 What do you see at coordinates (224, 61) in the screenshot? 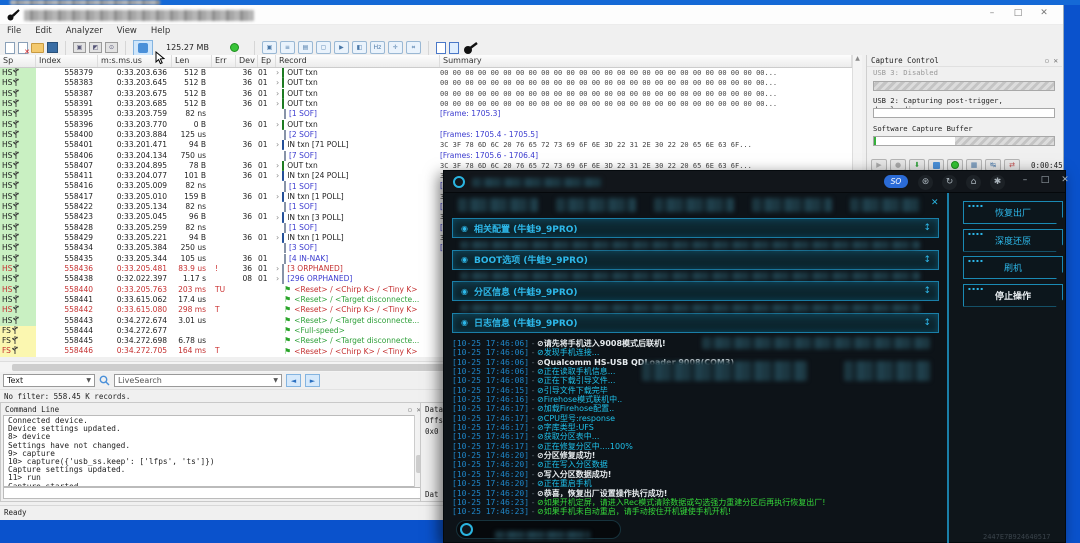
I see `column-header-err: Err` at bounding box center [224, 61].